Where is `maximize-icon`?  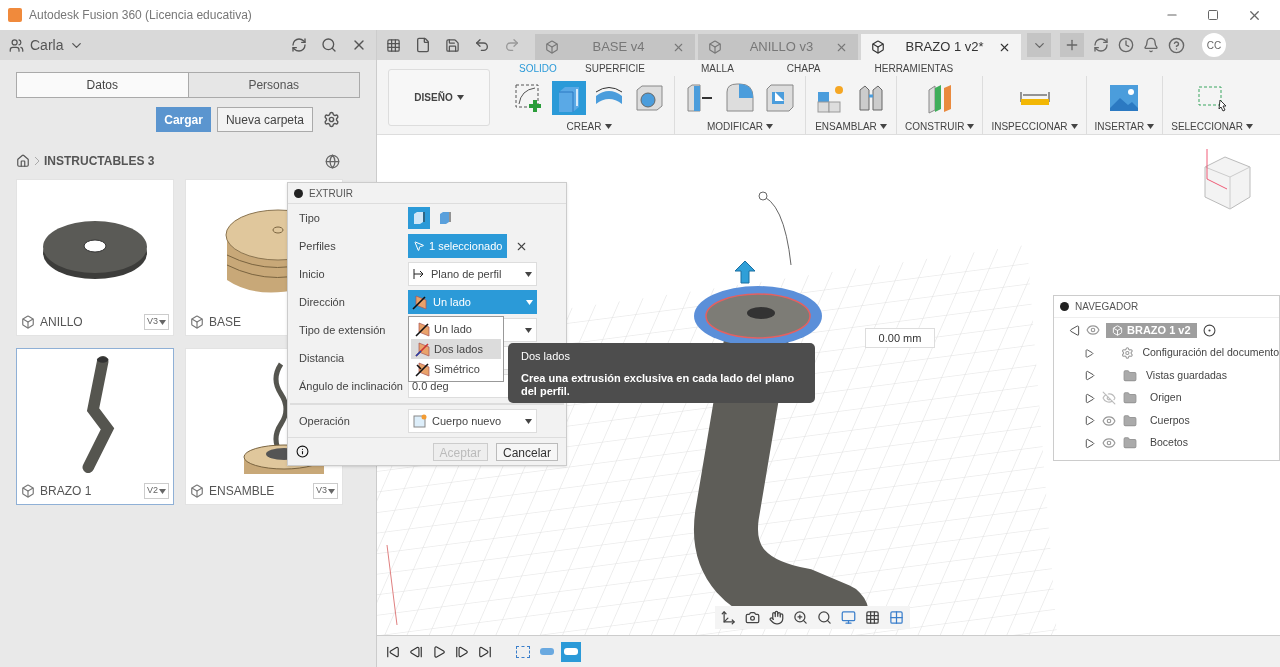
maximize-icon is located at coordinates (1213, 15).